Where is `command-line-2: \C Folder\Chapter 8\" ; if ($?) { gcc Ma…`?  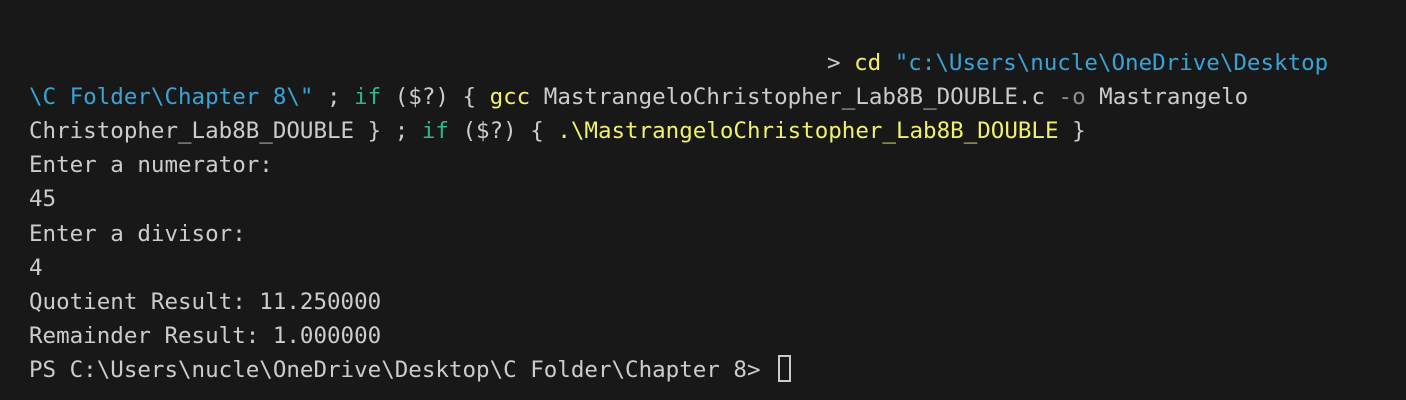
command-line-2: \C Folder\Chapter 8\" ; if ($?) { gcc Ma… is located at coordinates (638, 97).